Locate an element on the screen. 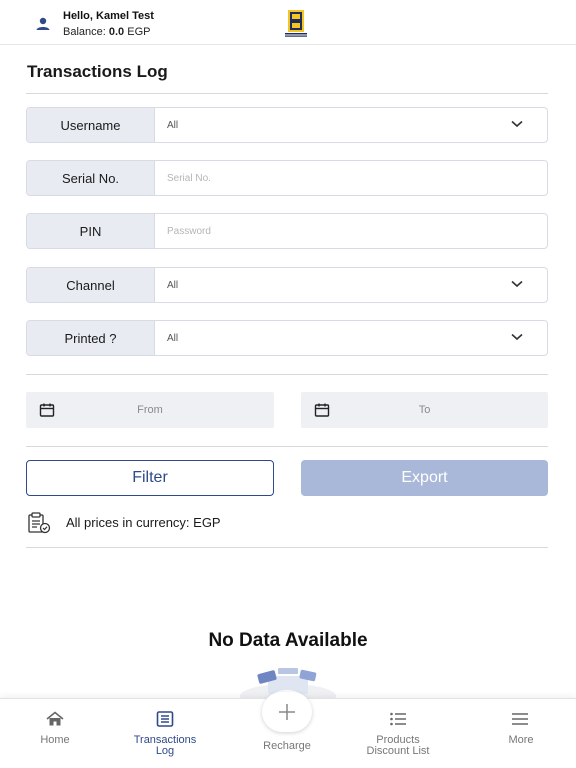 The height and width of the screenshot is (768, 576). app-header: Hello, Kamel Test Balance: 0.0 EGP is located at coordinates (288, 22).